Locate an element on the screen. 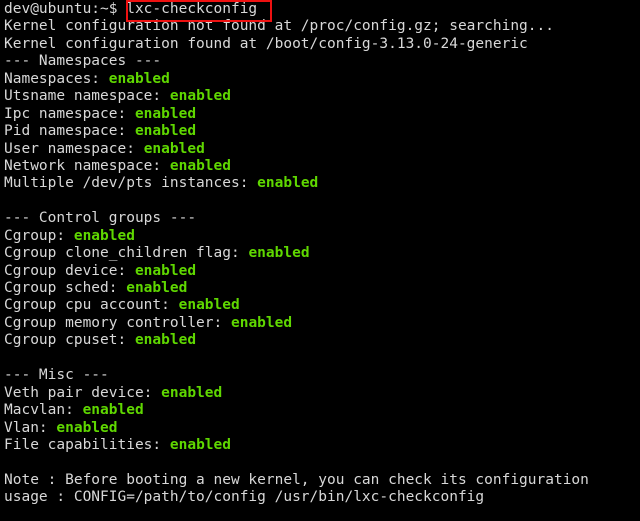 The height and width of the screenshot is (521, 640). terminal-line: --- Control groups --- is located at coordinates (322, 218).